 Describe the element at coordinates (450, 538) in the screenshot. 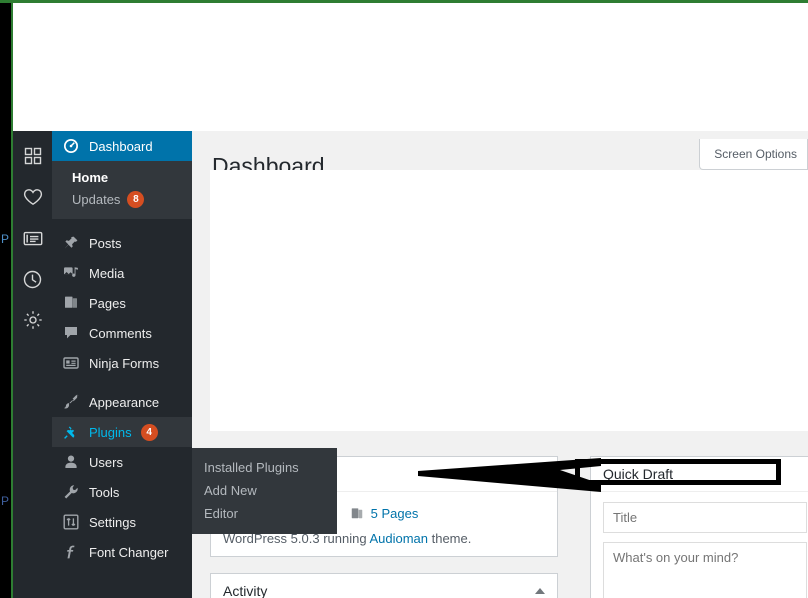

I see `version-suffix: theme.` at that location.